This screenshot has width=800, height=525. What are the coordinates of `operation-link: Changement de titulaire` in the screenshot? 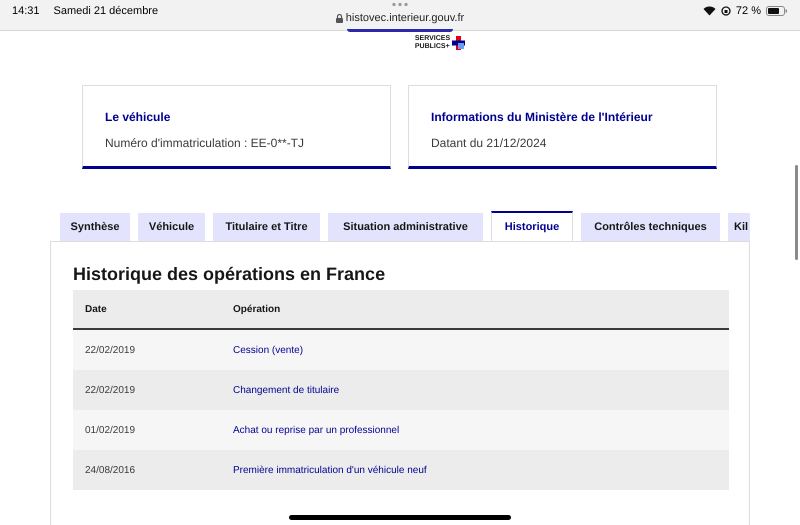 It's located at (286, 390).